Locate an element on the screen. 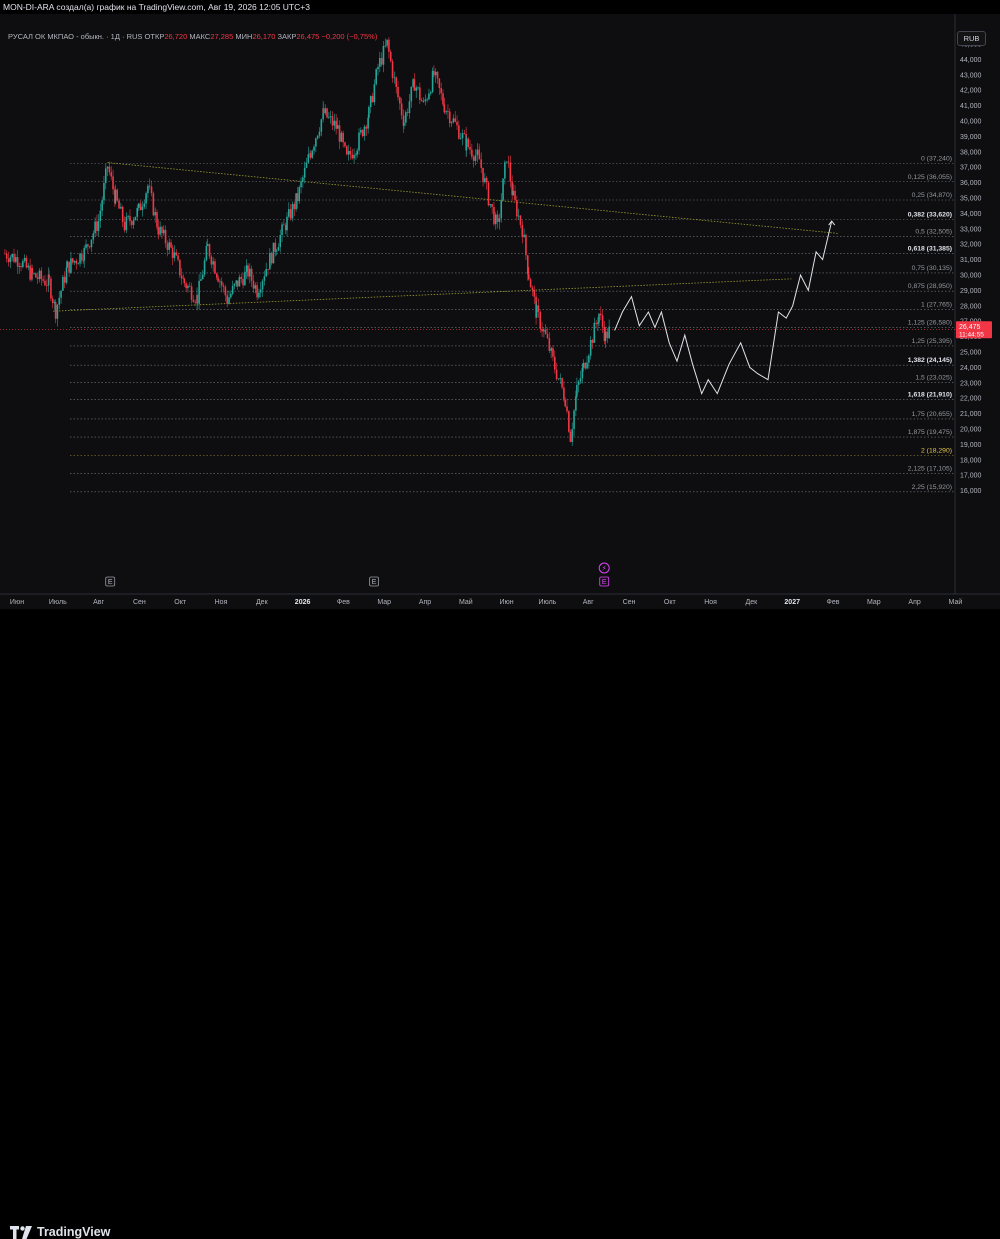 The image size is (1000, 1239). price-tick-label: 19,000 is located at coordinates (971, 445).